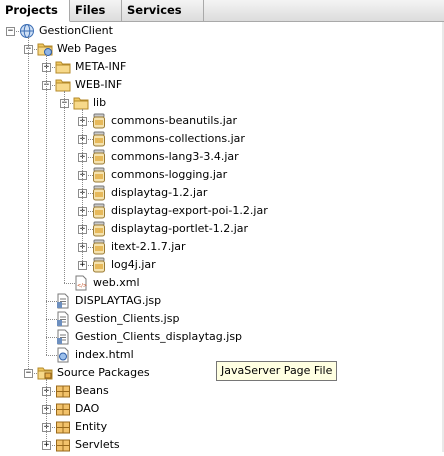  I want to click on source-packages-icon, so click(45, 373).